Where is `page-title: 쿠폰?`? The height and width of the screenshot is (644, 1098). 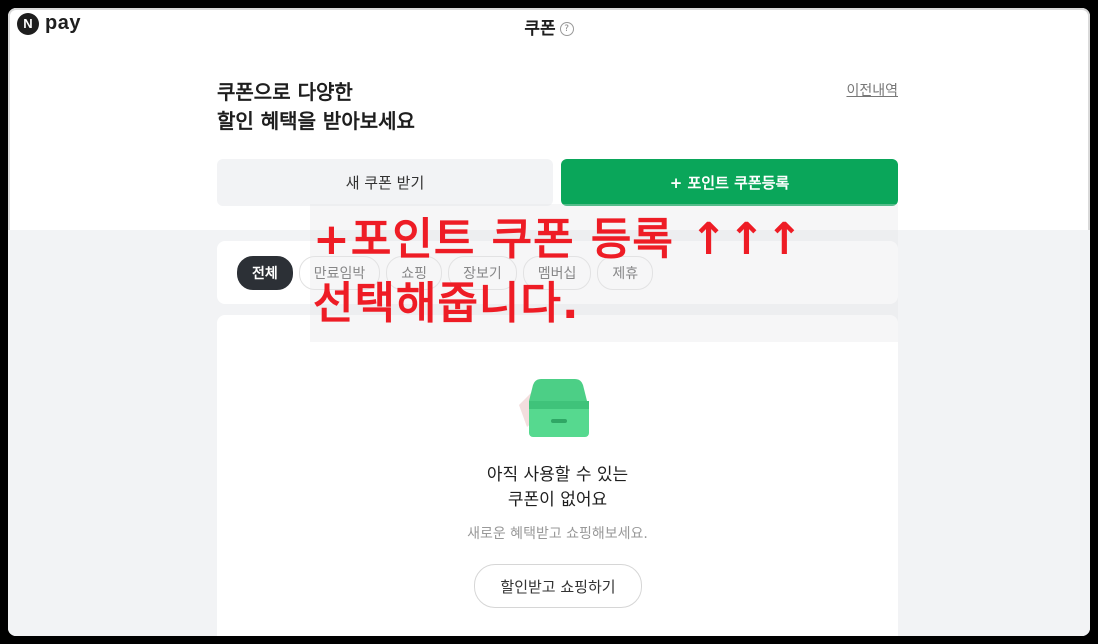 page-title: 쿠폰? is located at coordinates (549, 26).